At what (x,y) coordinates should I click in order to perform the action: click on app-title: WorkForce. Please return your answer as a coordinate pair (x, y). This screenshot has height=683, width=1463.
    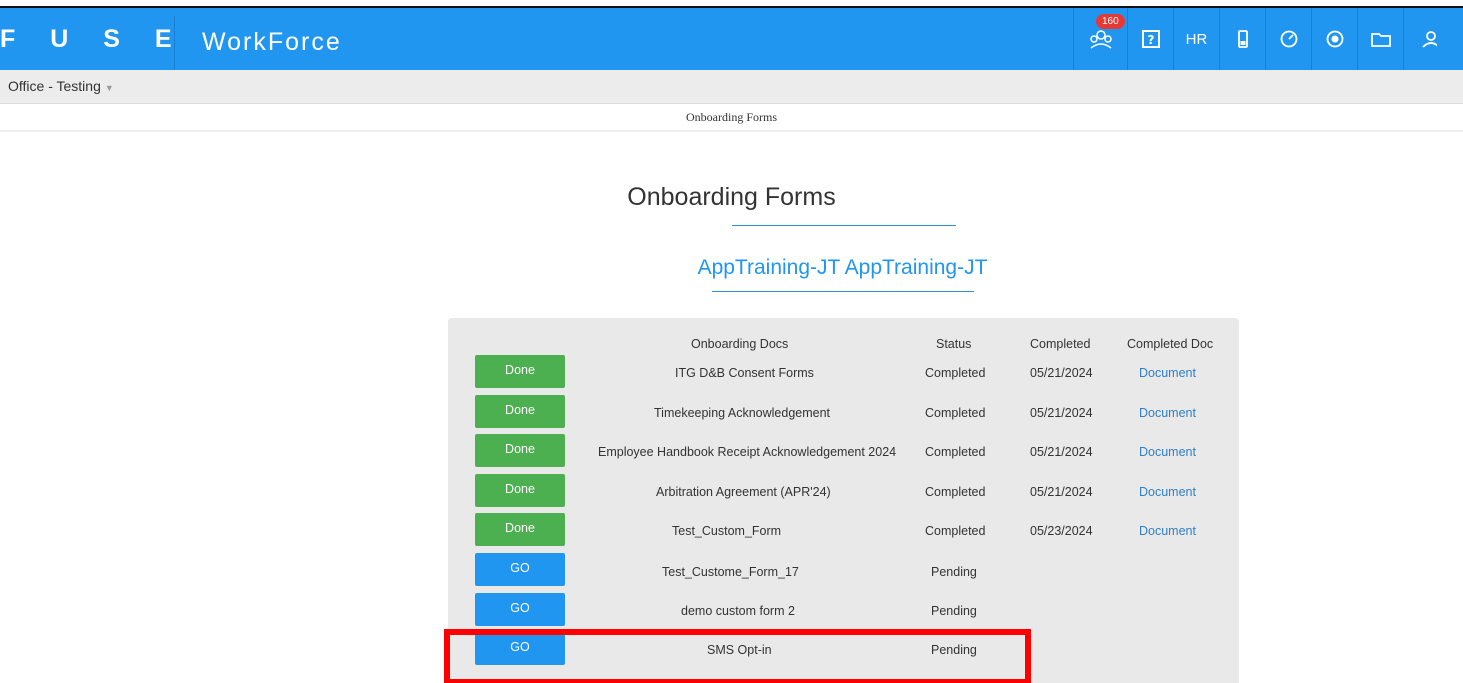
    Looking at the image, I should click on (272, 42).